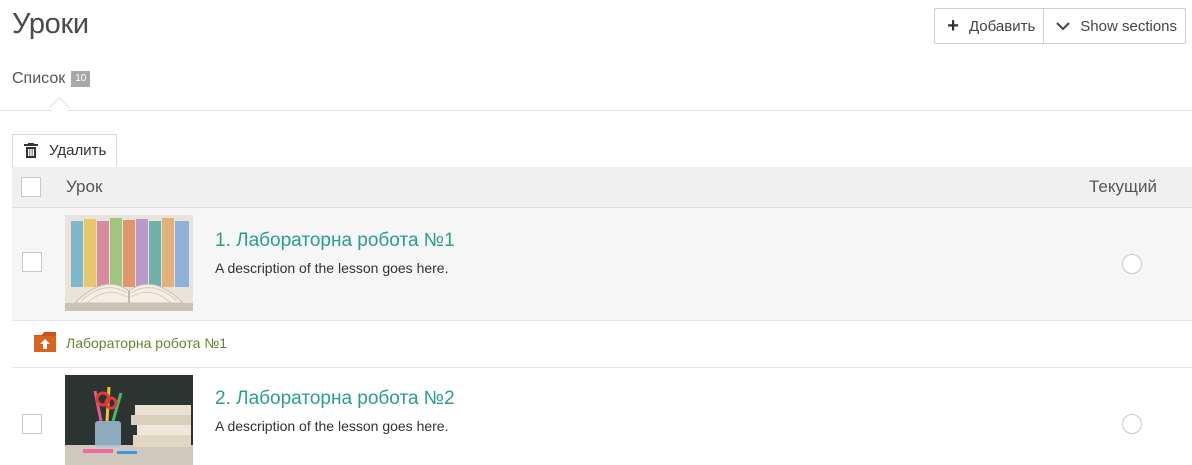 The width and height of the screenshot is (1192, 465). Describe the element at coordinates (596, 89) in the screenshot. I see `tab-bar: Список 10` at that location.